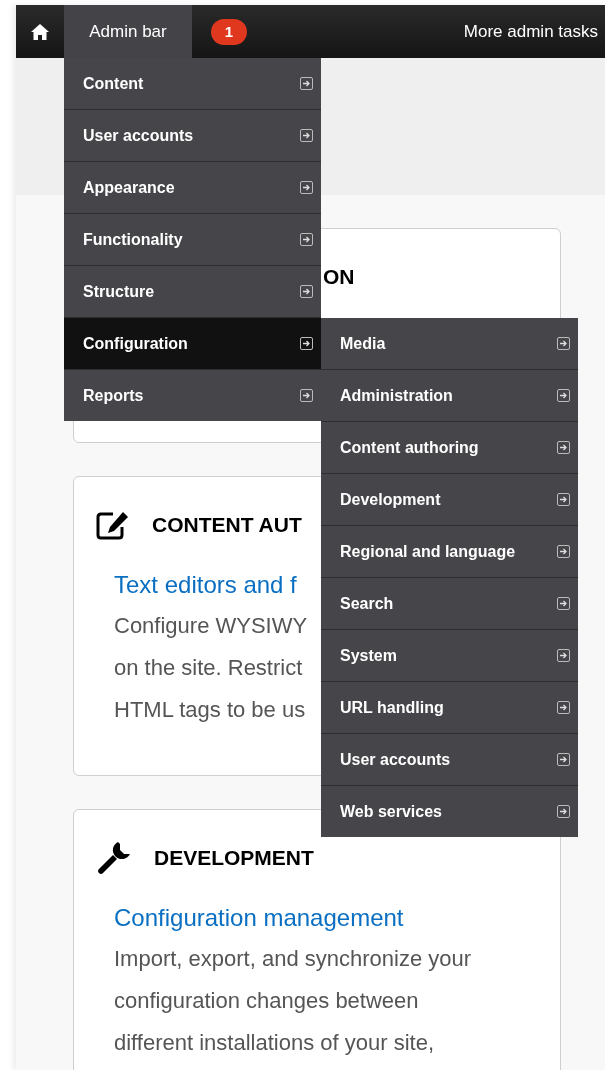 The height and width of the screenshot is (1070, 605). Describe the element at coordinates (449, 500) in the screenshot. I see `menu-item: Development` at that location.